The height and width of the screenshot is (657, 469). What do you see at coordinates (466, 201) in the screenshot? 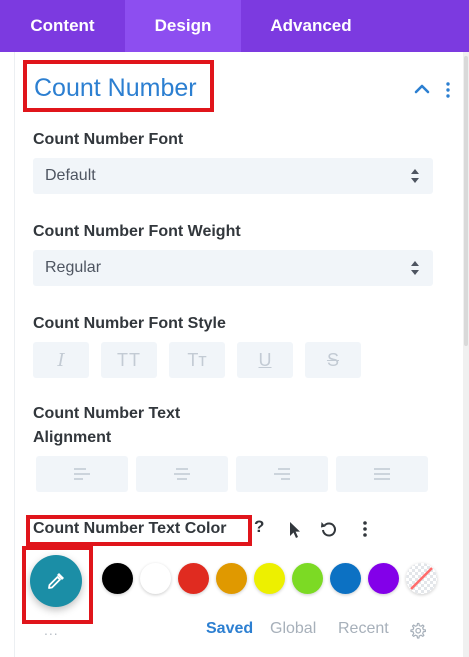
I see `scrollbar-thumb` at bounding box center [466, 201].